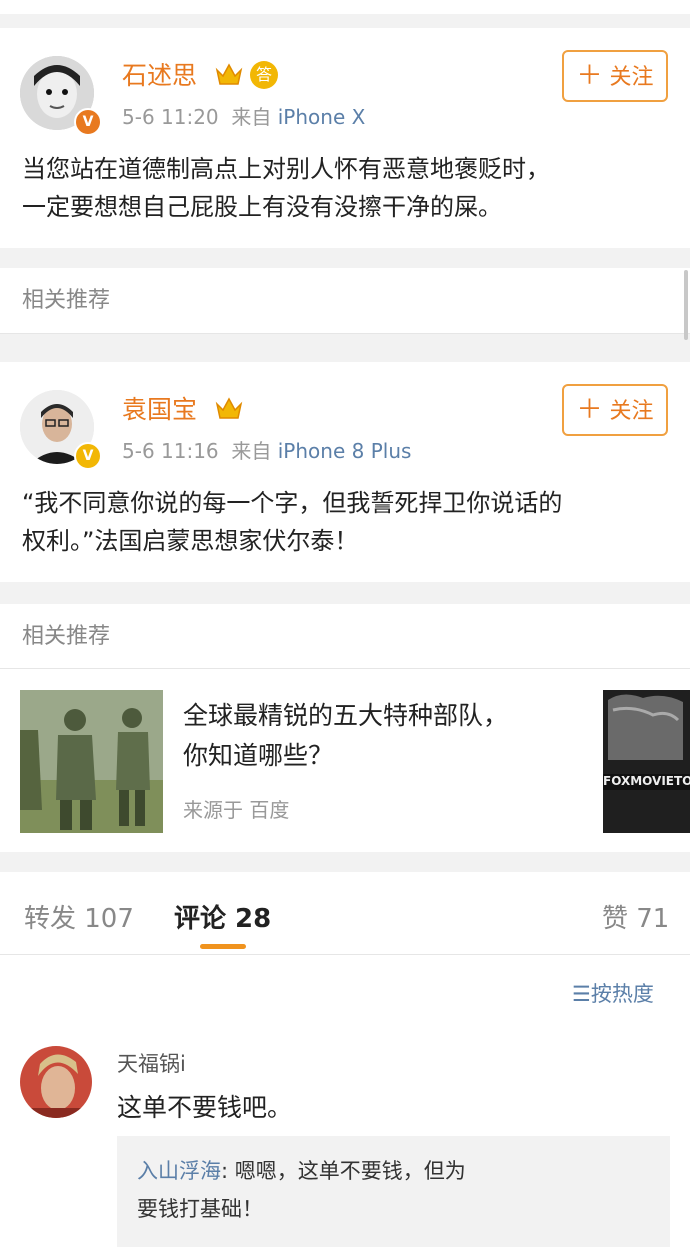 The height and width of the screenshot is (1247, 690). What do you see at coordinates (581, 994) in the screenshot?
I see `sort-icon: ☰` at bounding box center [581, 994].